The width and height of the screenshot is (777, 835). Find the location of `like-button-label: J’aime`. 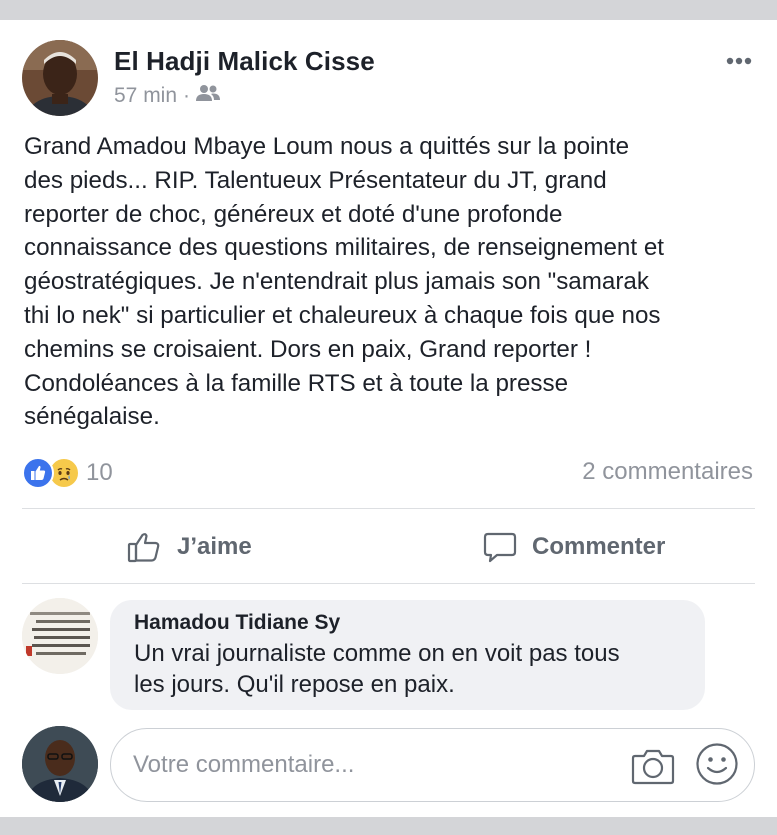

like-button-label: J’aime is located at coordinates (214, 546).